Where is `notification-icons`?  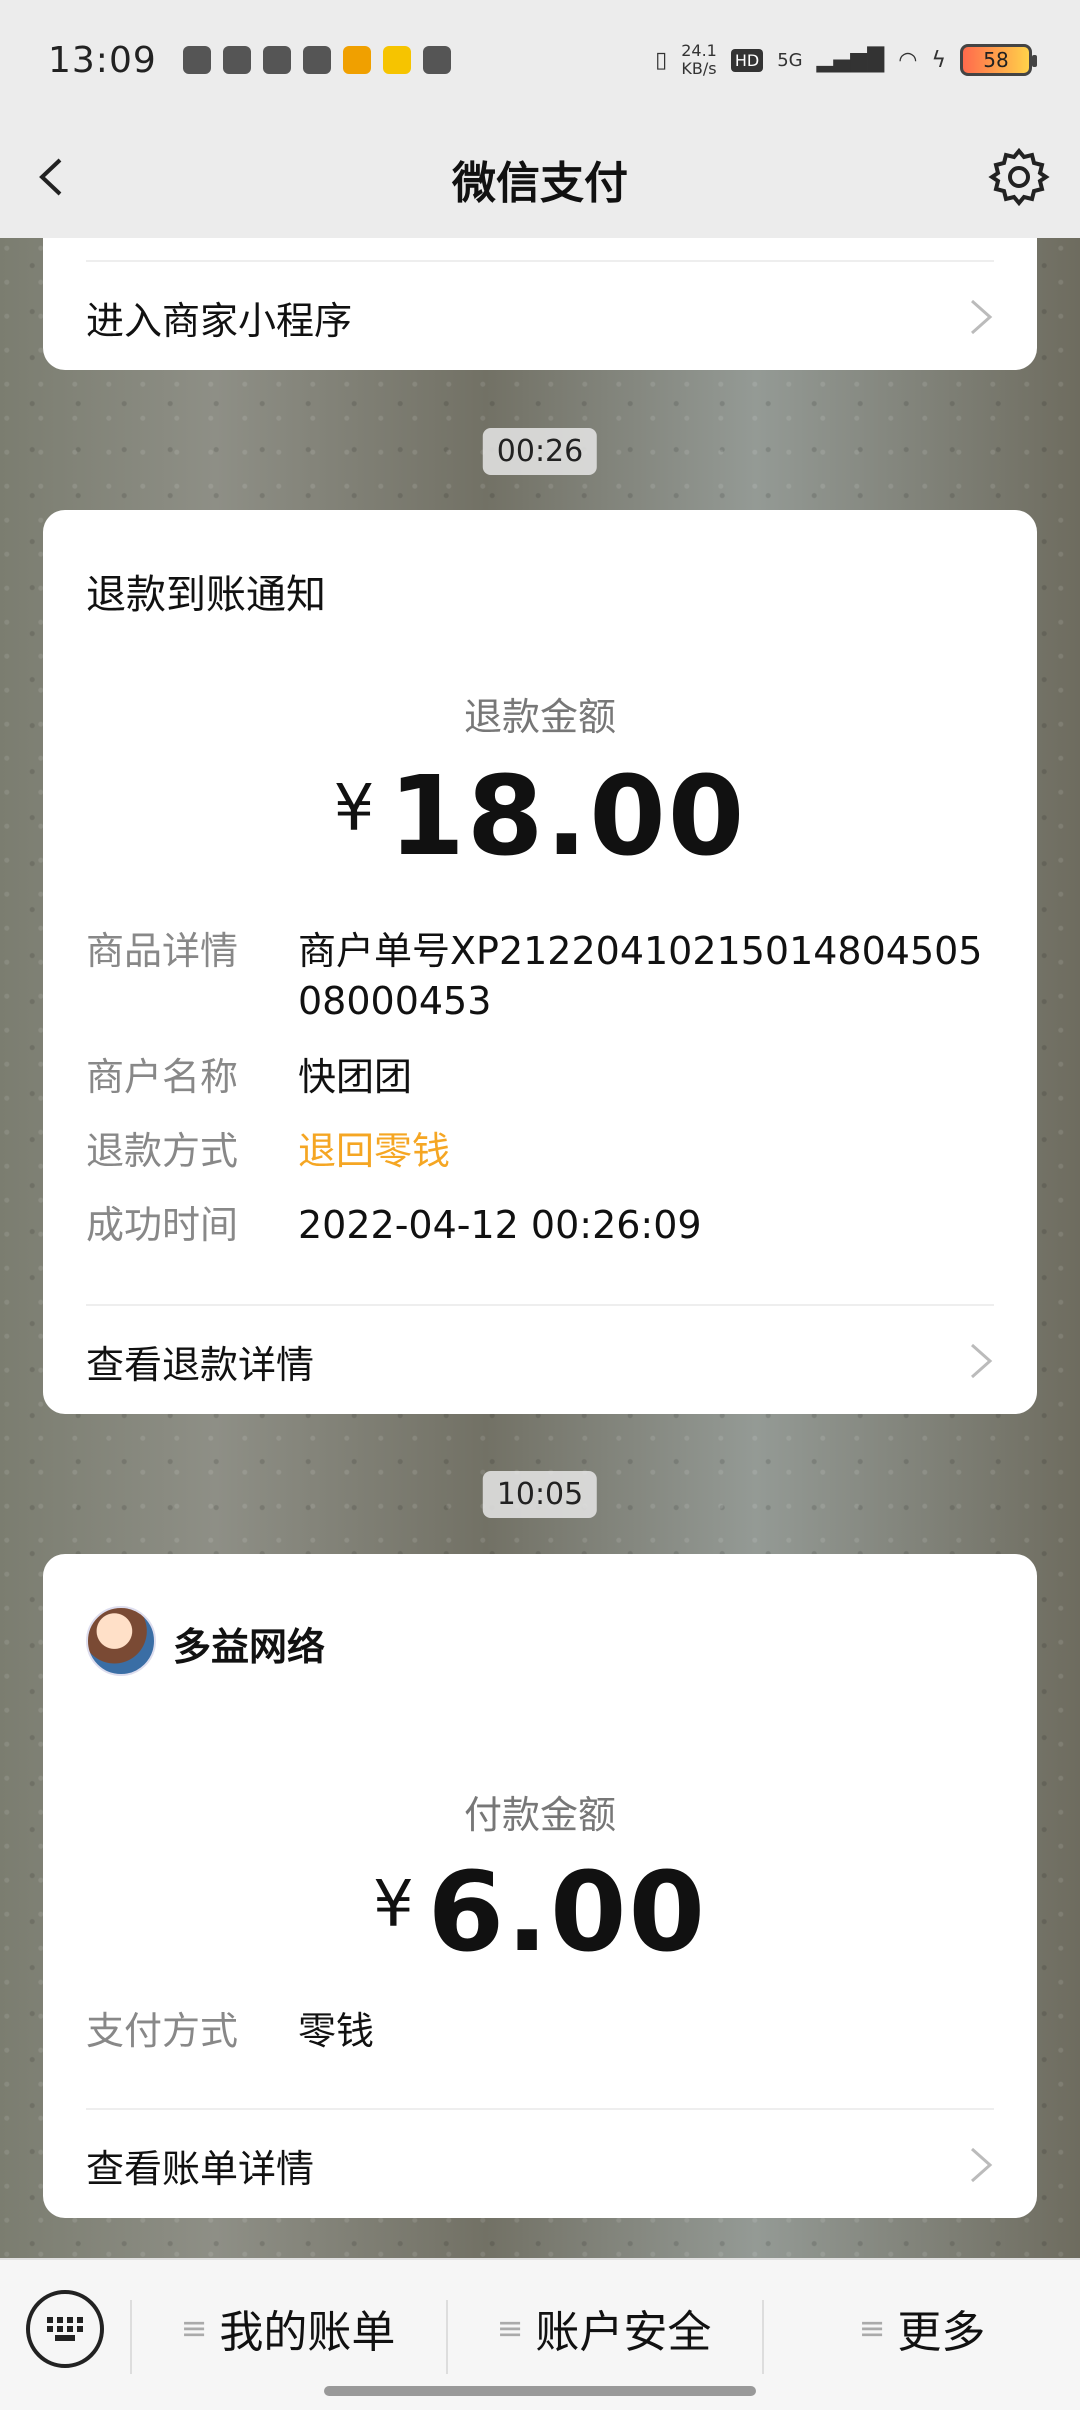
notification-icons is located at coordinates (316, 60).